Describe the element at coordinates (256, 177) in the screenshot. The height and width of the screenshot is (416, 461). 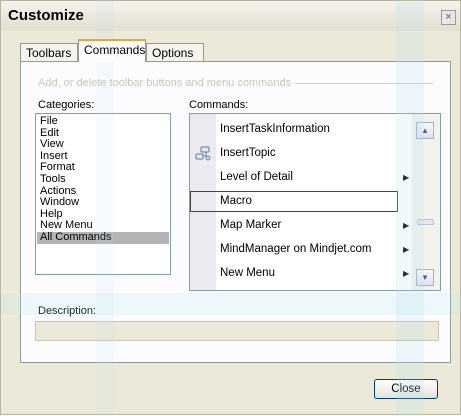
I see `command-label: Level of Detail` at that location.